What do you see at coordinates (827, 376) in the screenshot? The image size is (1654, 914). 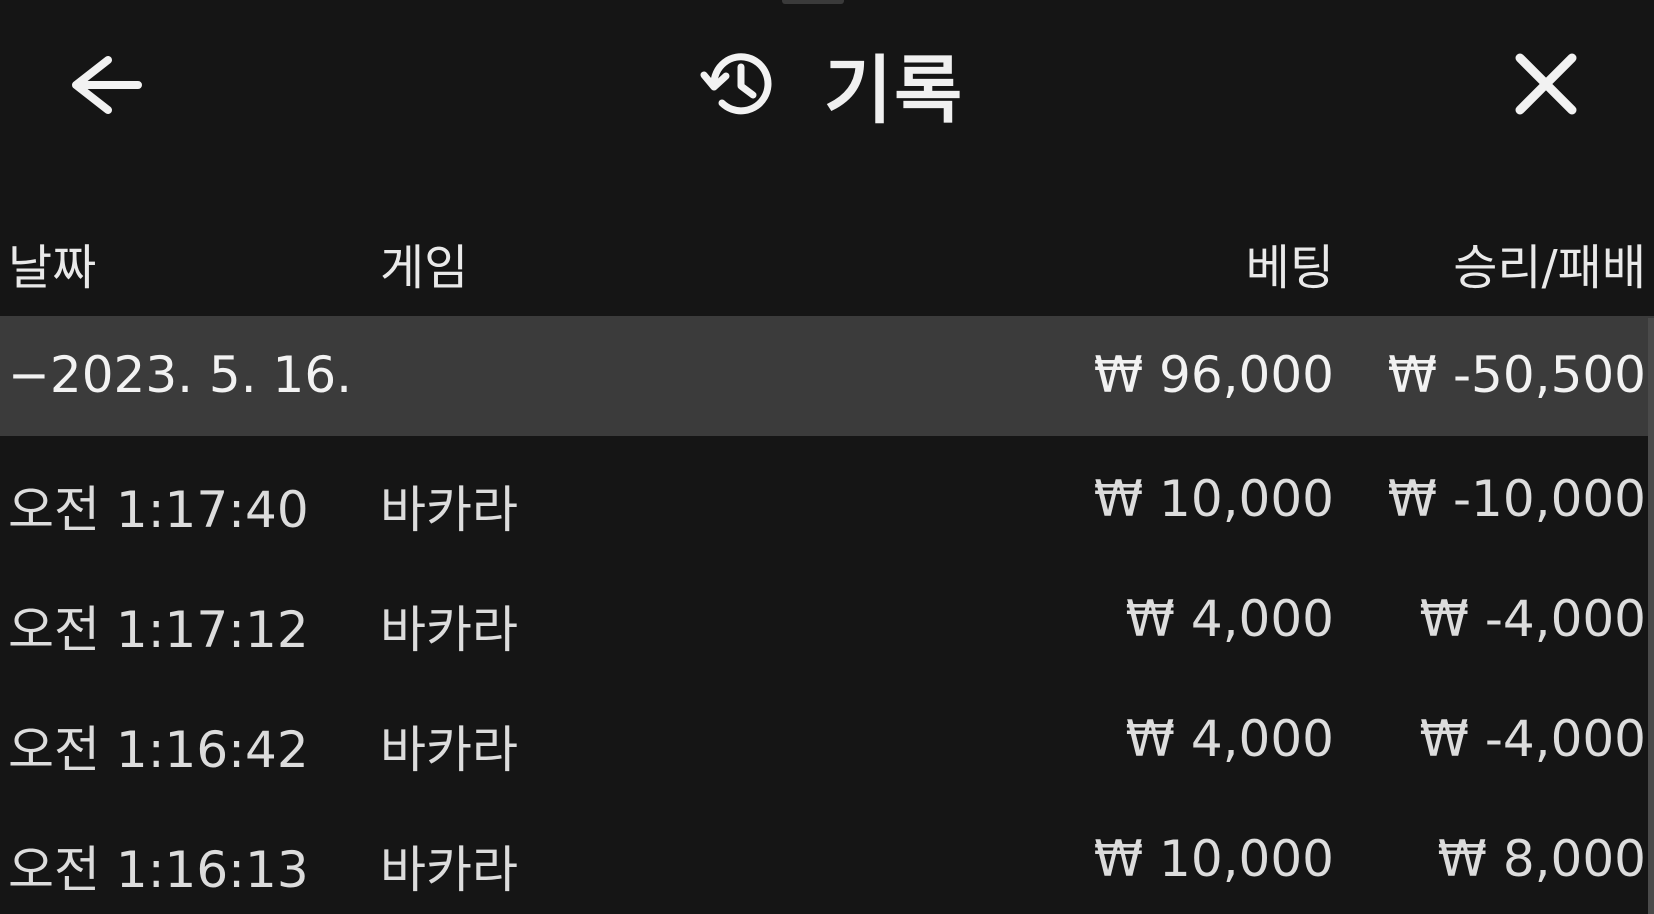 I see `date-group-row: −2023. 5. 16. ₩ 96,000 ₩ -50,500` at bounding box center [827, 376].